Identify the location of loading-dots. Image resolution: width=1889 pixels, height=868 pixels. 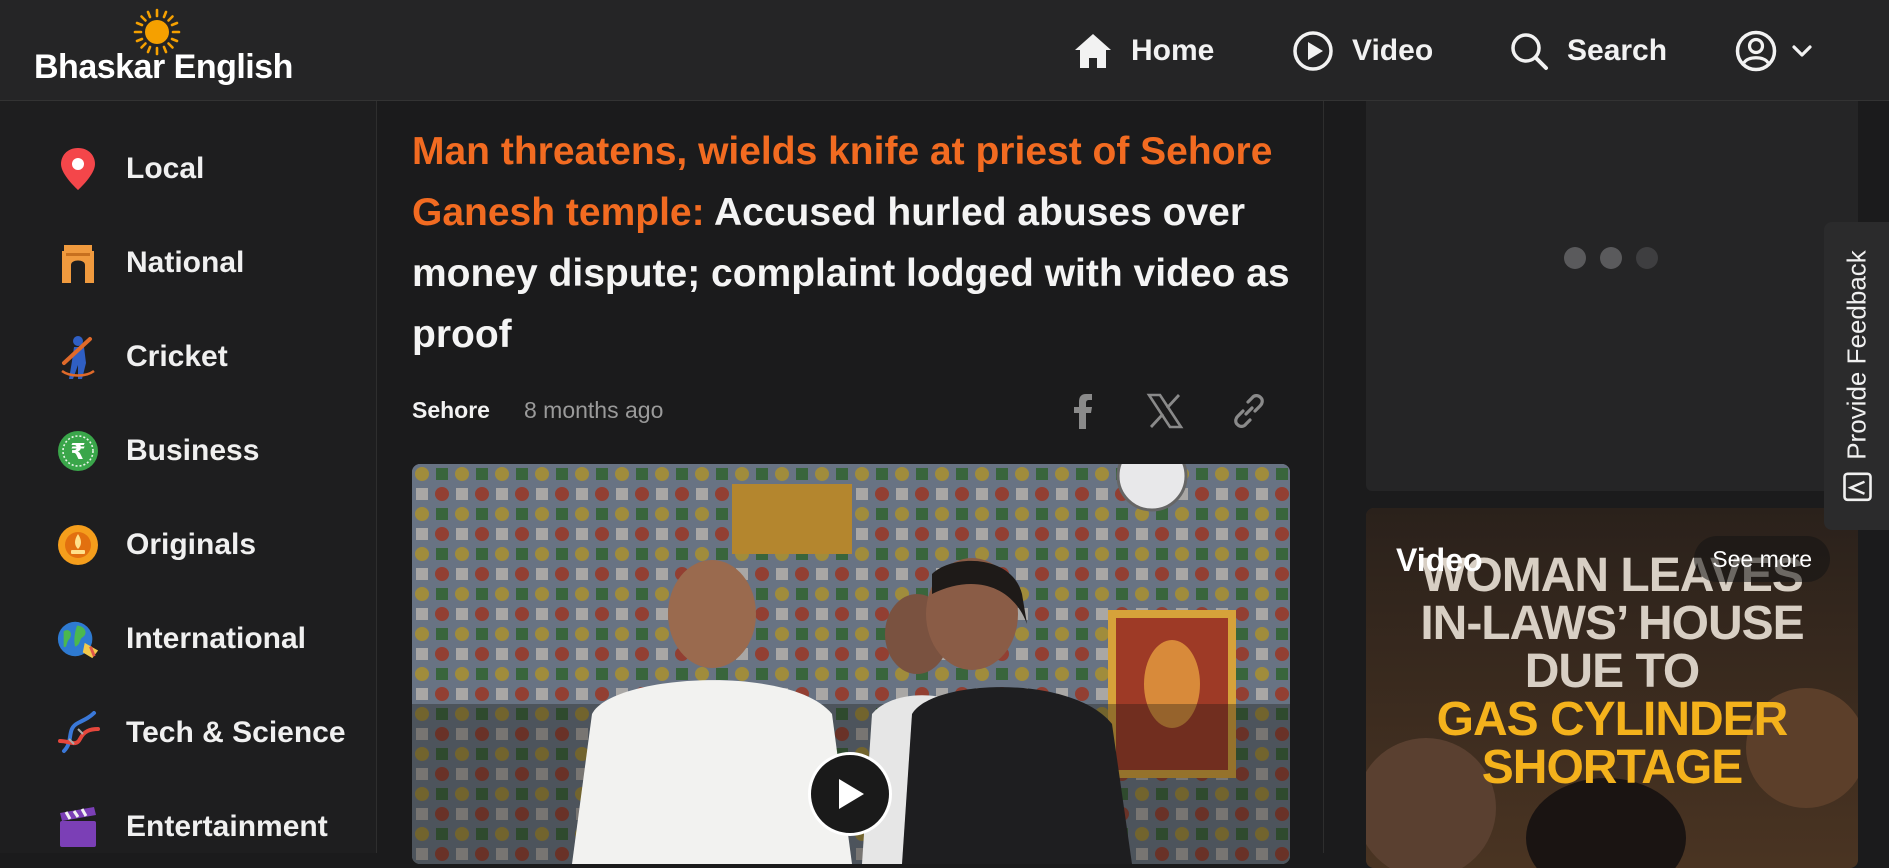
(1611, 258).